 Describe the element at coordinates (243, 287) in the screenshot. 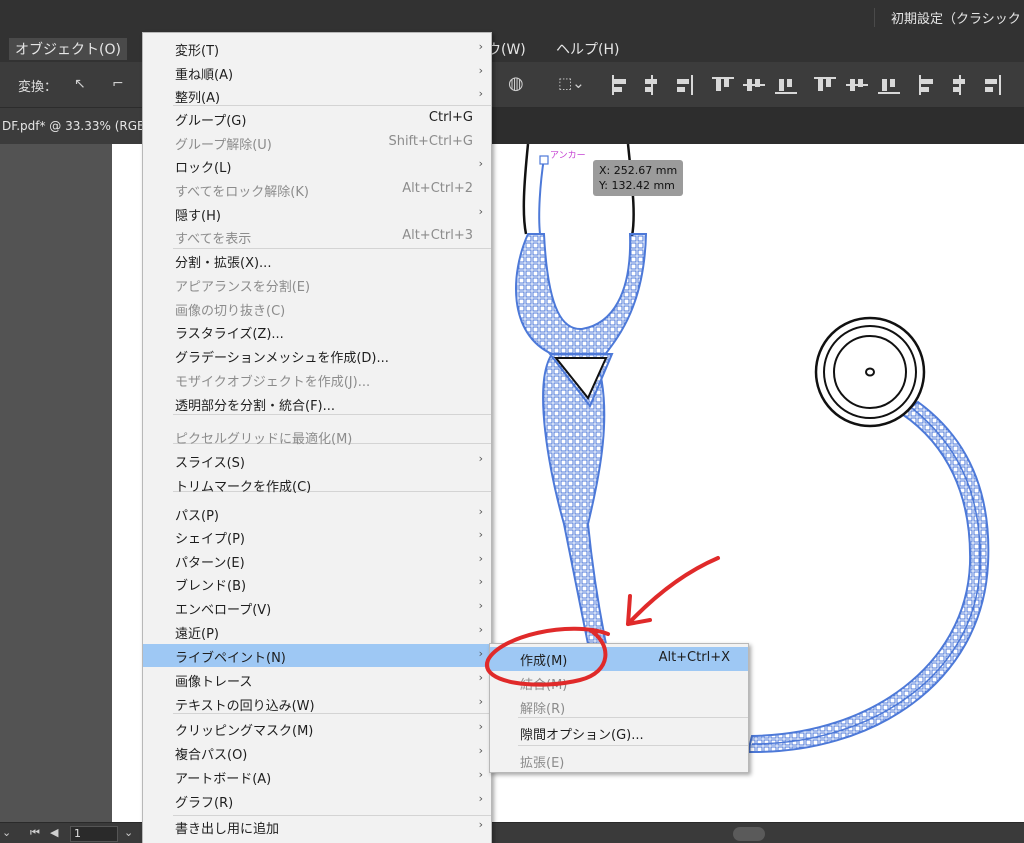

I see `menu-item-label: アピアランスを分割(E)` at that location.